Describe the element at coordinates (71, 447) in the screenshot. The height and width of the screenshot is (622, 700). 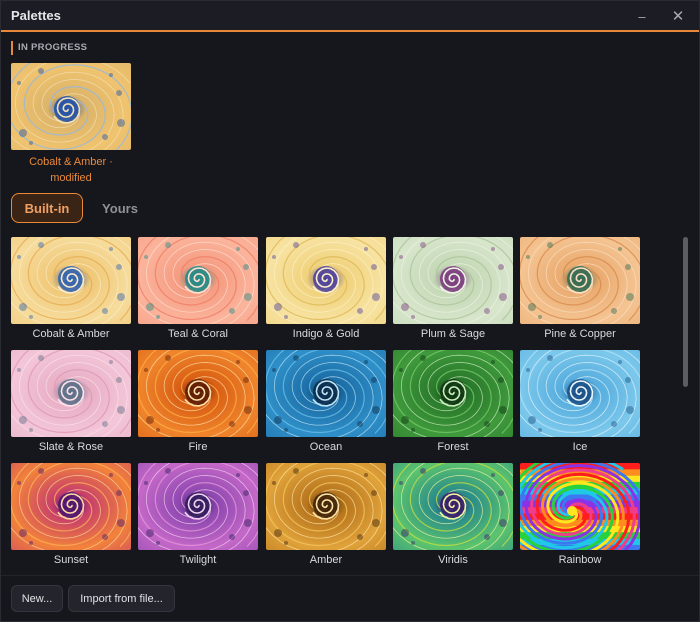
I see `palette-name: Slate & Rose` at that location.